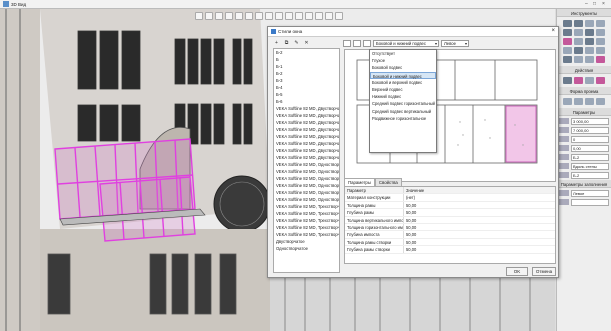 The height and width of the screenshot is (331, 611). What do you see at coordinates (590, 175) in the screenshot?
I see `type-field: Б-2` at bounding box center [590, 175].